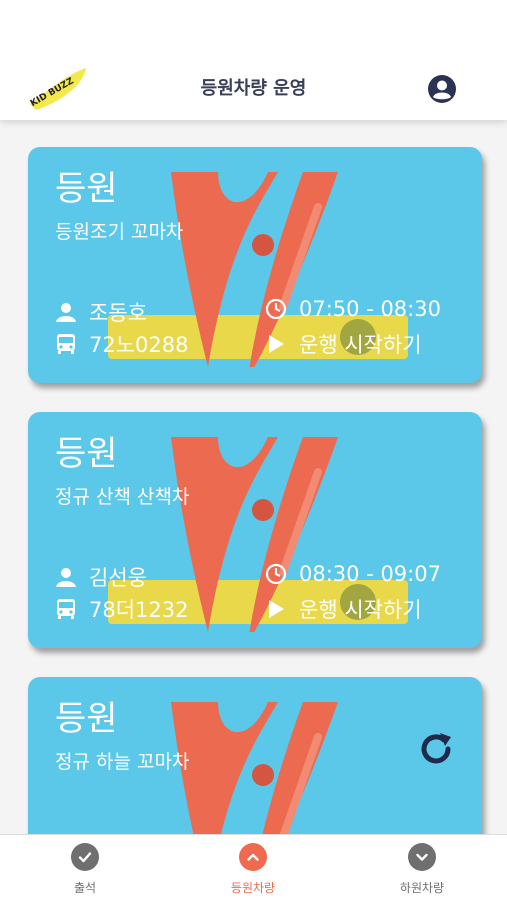  Describe the element at coordinates (122, 497) in the screenshot. I see `card-route-name: 정규 산책 산책차` at that location.